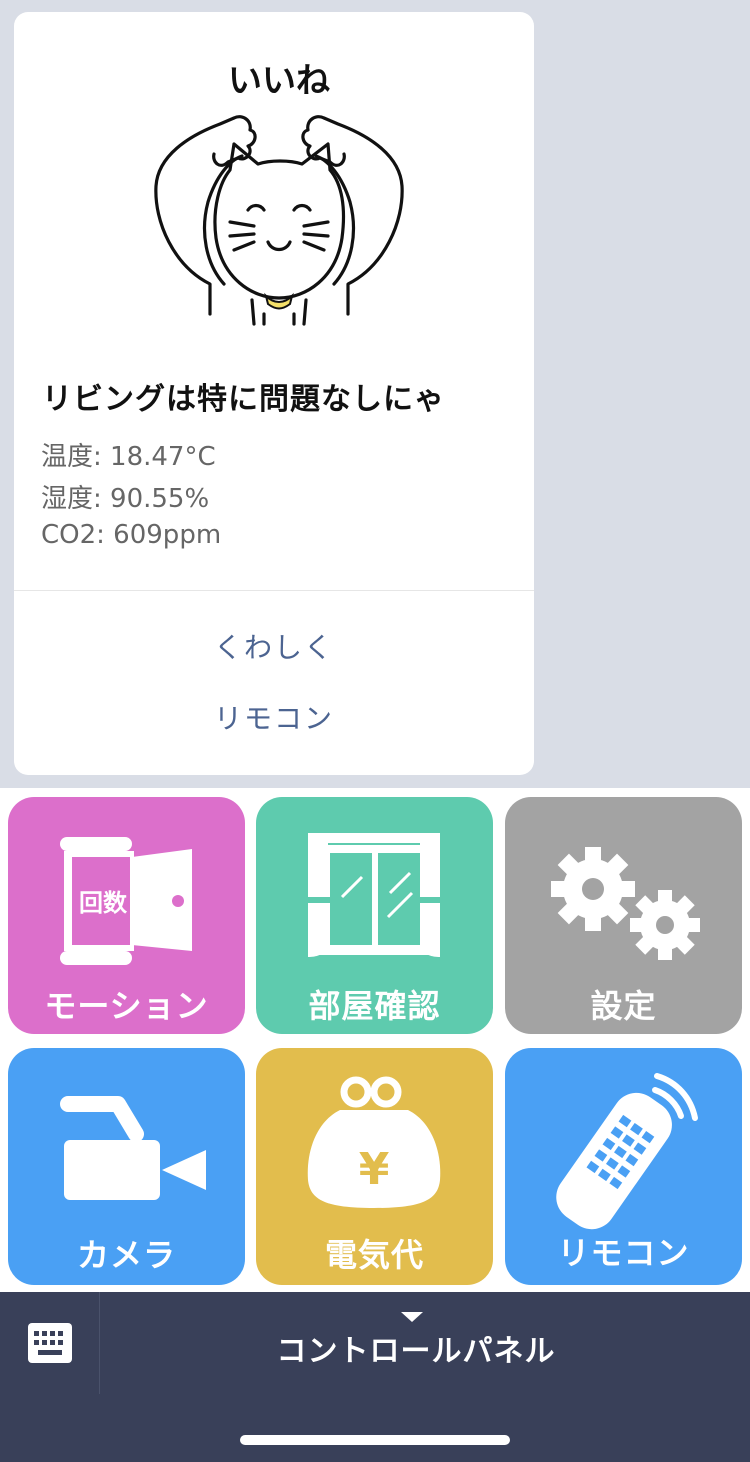 This screenshot has height=1462, width=750. What do you see at coordinates (128, 457) in the screenshot?
I see `temperature-text: 温度: 18.47°C` at bounding box center [128, 457].